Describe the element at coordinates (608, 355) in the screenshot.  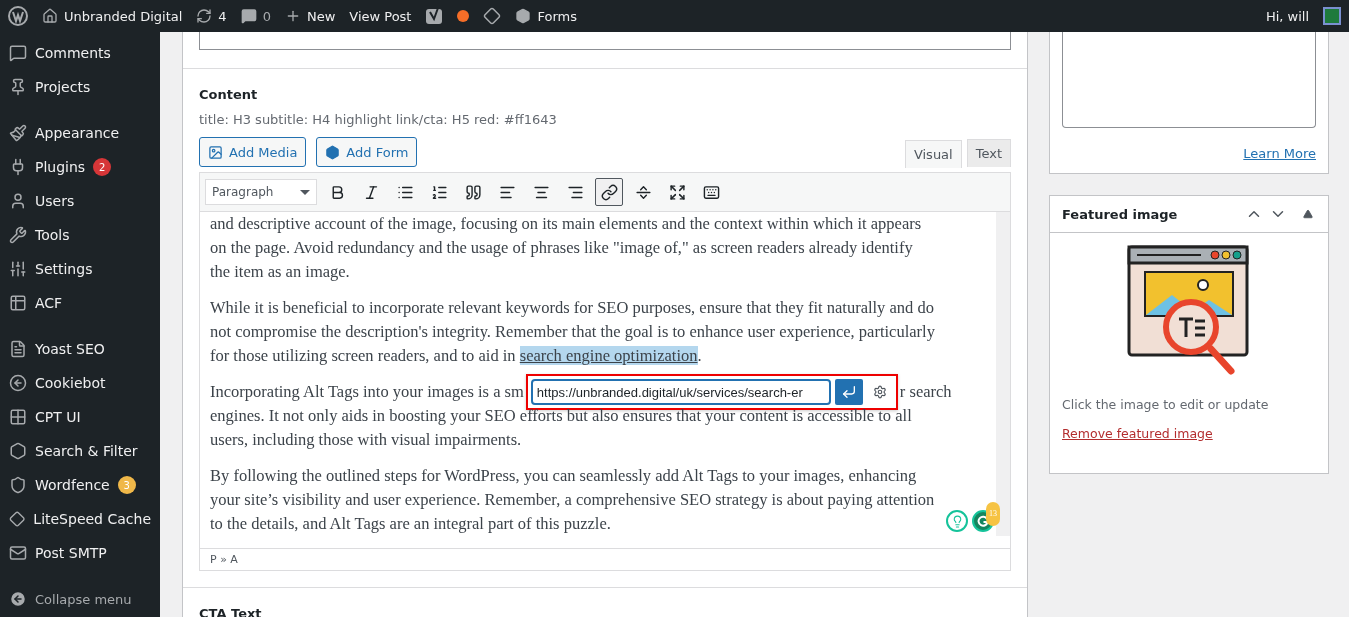
I see `selected-link: search engine optimization` at that location.